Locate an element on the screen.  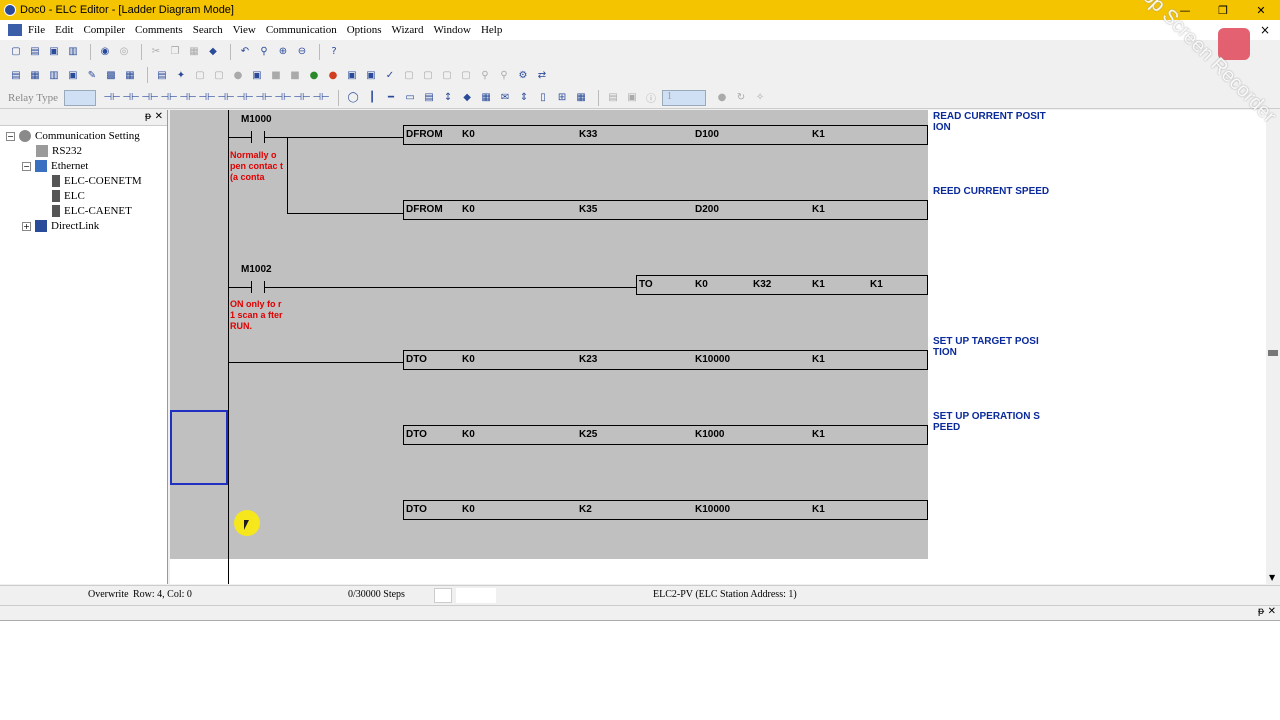
instruction-block: DTO K0 K25 K1000 K1 is located at coordinates (665, 435).